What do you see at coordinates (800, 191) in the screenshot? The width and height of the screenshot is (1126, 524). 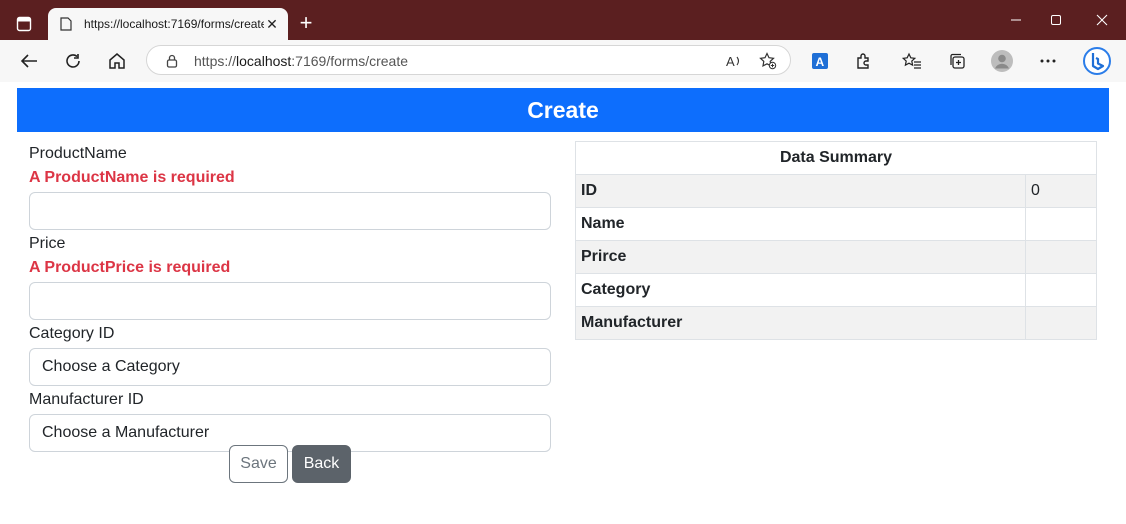 I see `summary-key-id: ID` at bounding box center [800, 191].